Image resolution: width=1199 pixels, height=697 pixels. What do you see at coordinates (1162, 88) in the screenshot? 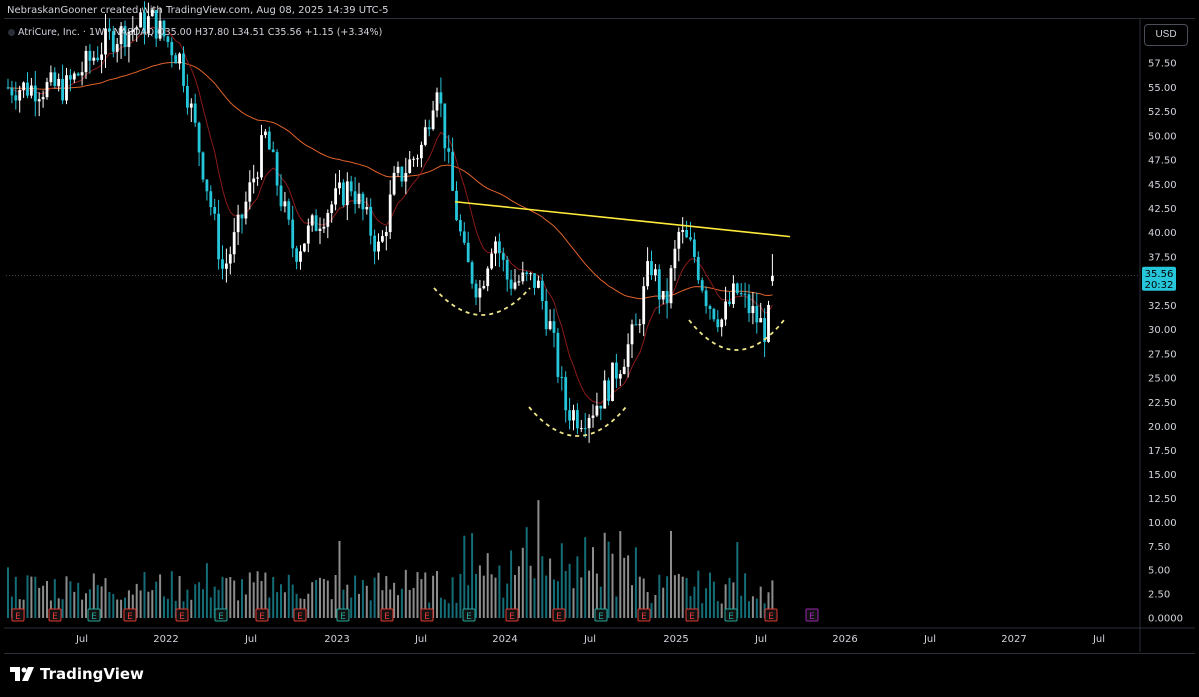
I see `y-tick-label: 55.00` at bounding box center [1162, 88].